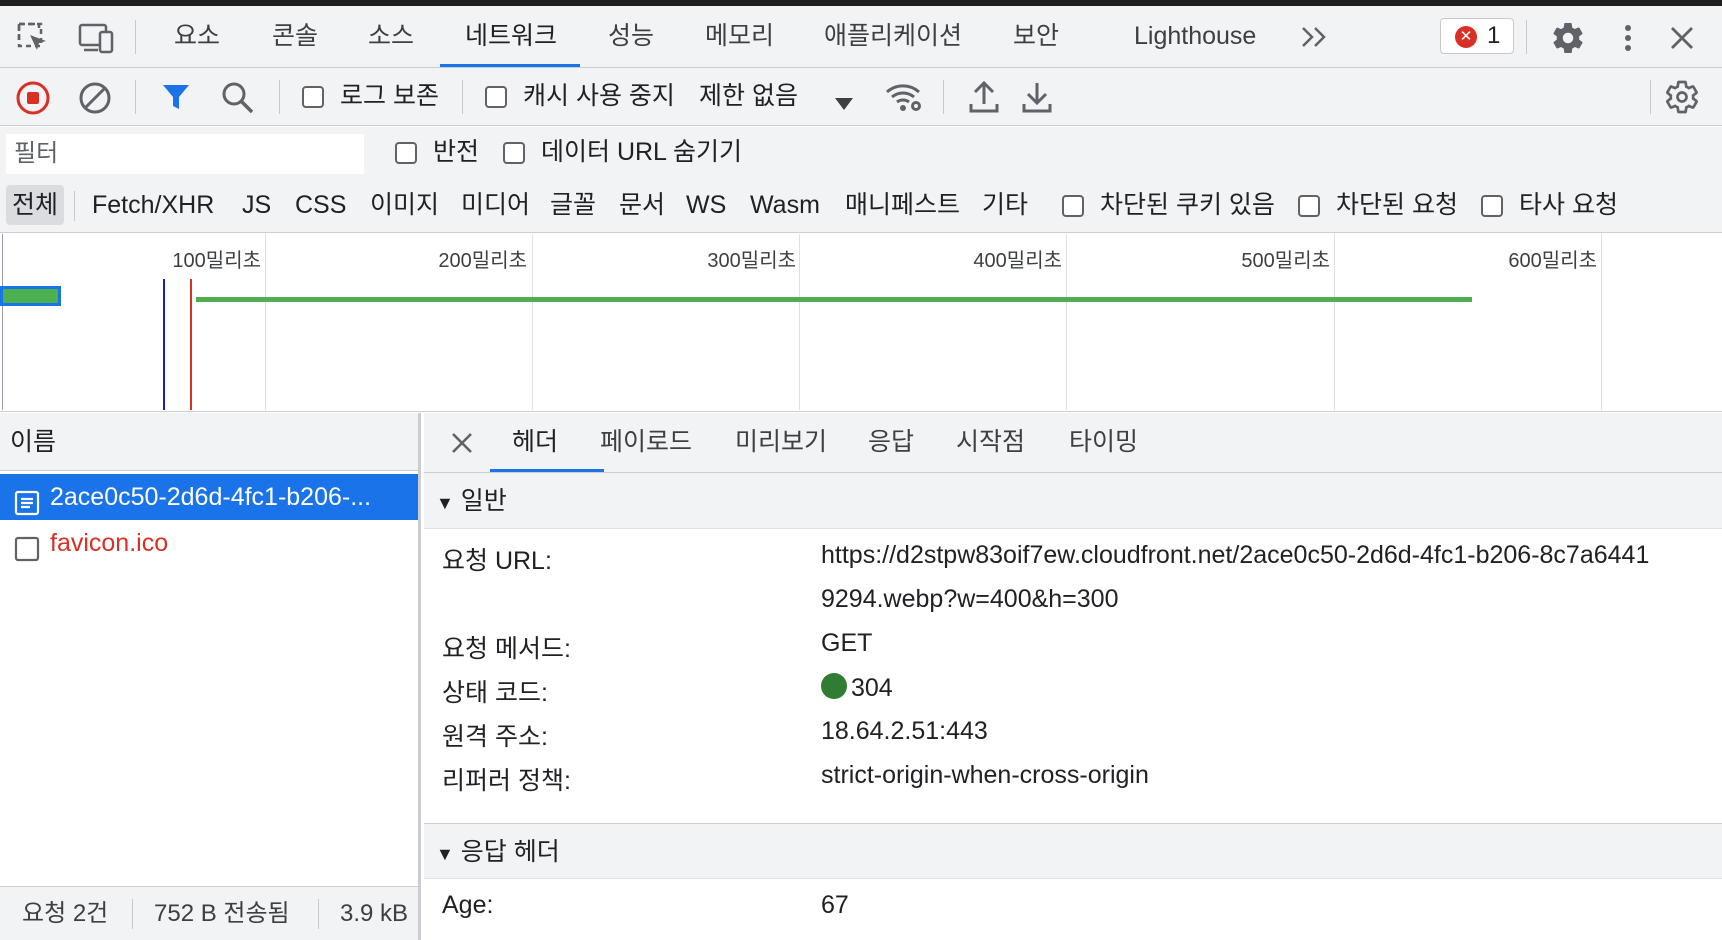 This screenshot has width=1722, height=940. Describe the element at coordinates (1466, 37) in the screenshot. I see `error-icon: ✕` at that location.